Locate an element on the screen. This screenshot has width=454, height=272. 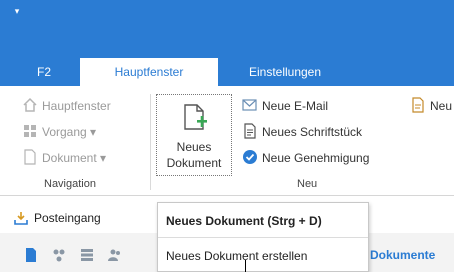
new-document-button: Neues Dokument is located at coordinates (194, 135).